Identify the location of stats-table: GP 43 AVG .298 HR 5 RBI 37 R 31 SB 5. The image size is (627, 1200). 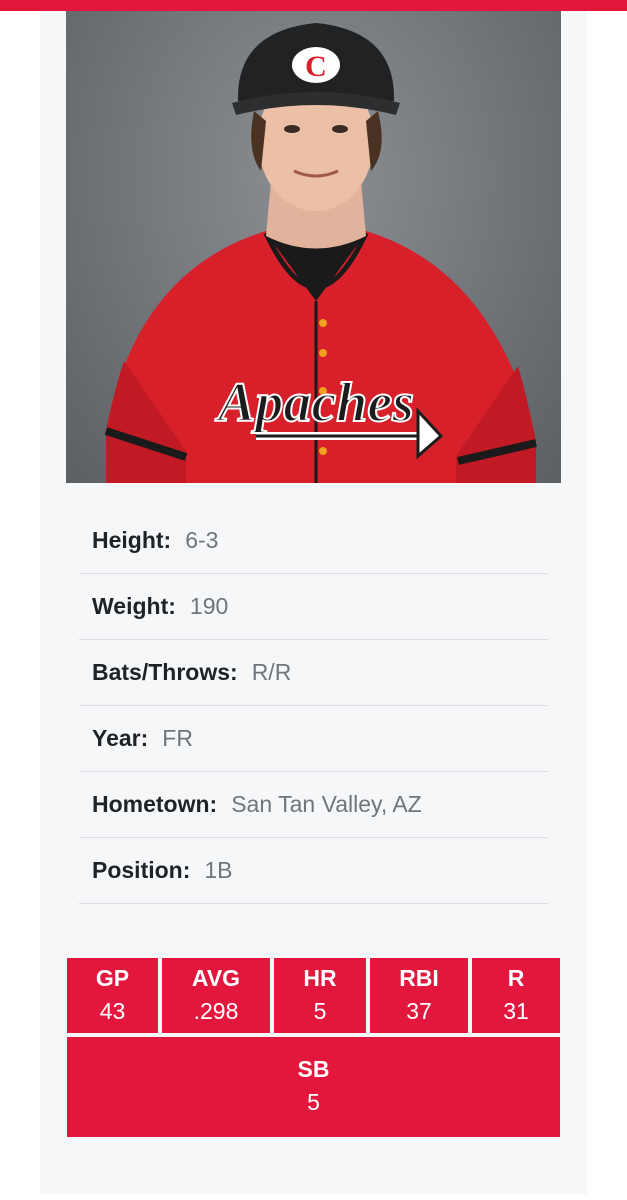
(313, 1047).